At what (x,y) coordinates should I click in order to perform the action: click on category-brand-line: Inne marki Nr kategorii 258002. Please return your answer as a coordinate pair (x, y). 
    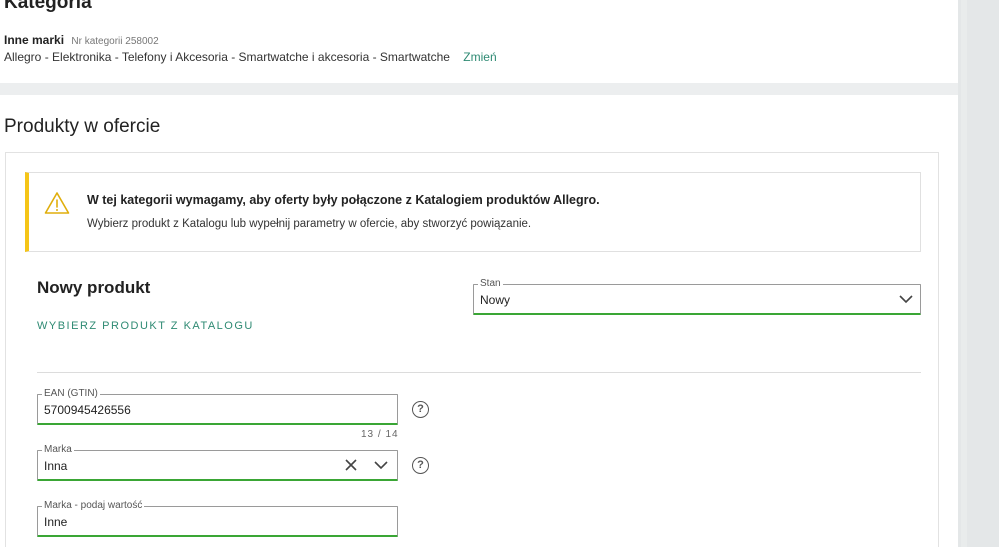
    Looking at the image, I should click on (81, 40).